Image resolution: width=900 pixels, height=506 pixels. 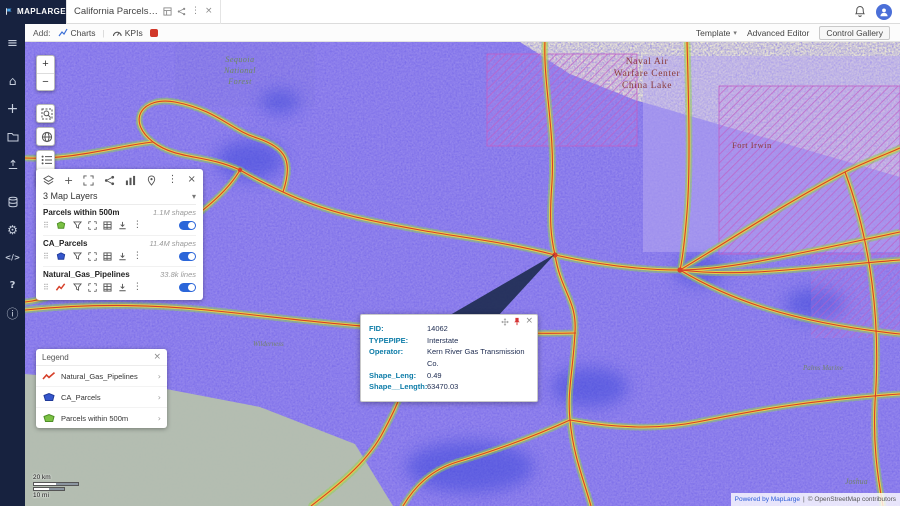 What do you see at coordinates (119, 180) in the screenshot?
I see `layers-panel-toolbar: + ⋮ ×` at bounding box center [119, 180].